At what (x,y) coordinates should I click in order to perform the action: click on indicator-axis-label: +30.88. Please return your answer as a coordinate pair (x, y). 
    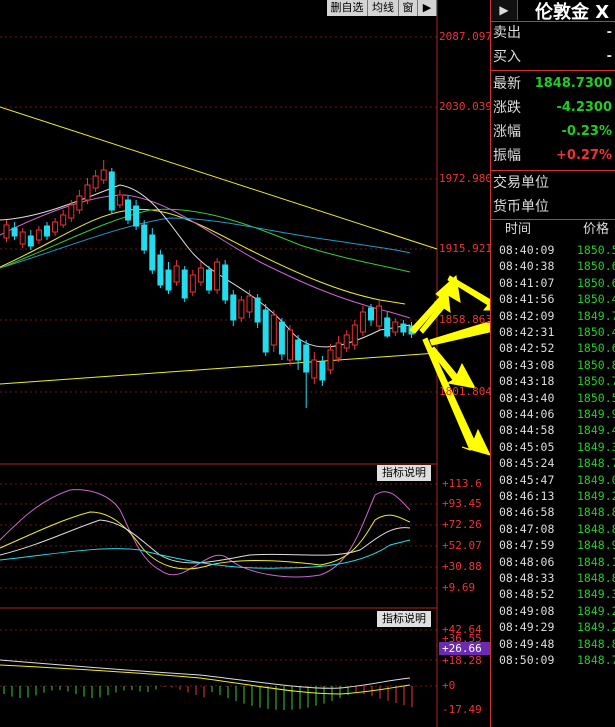
    Looking at the image, I should click on (462, 566).